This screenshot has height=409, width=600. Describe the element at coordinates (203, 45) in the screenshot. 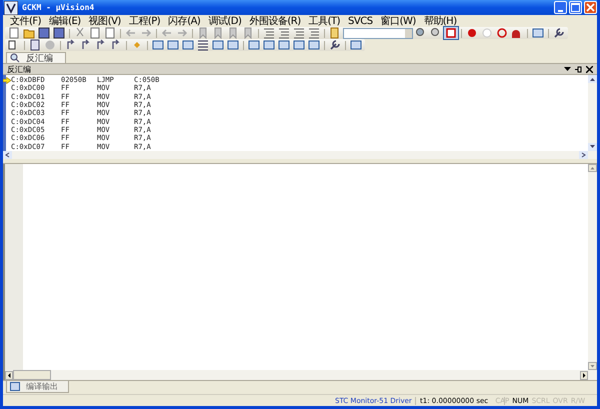

I see `lines-icon` at that location.